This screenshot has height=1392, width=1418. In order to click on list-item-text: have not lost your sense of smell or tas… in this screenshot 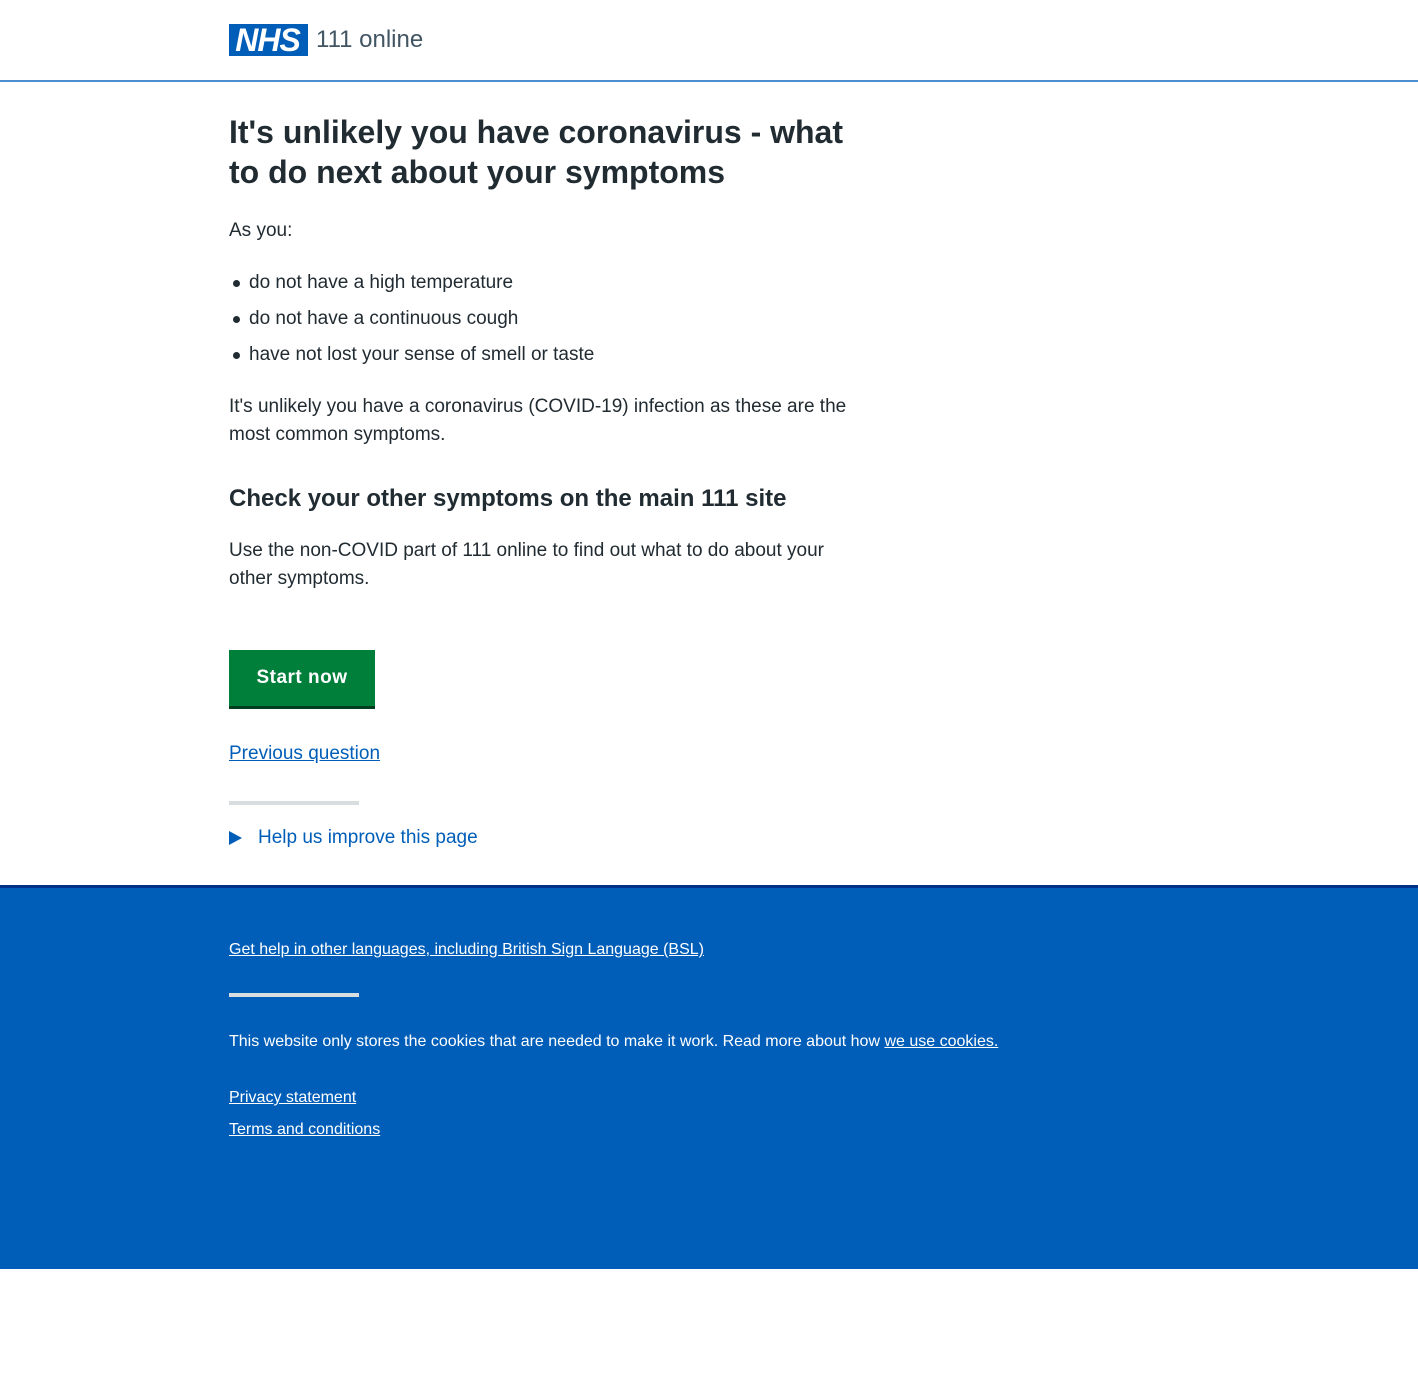, I will do `click(422, 354)`.